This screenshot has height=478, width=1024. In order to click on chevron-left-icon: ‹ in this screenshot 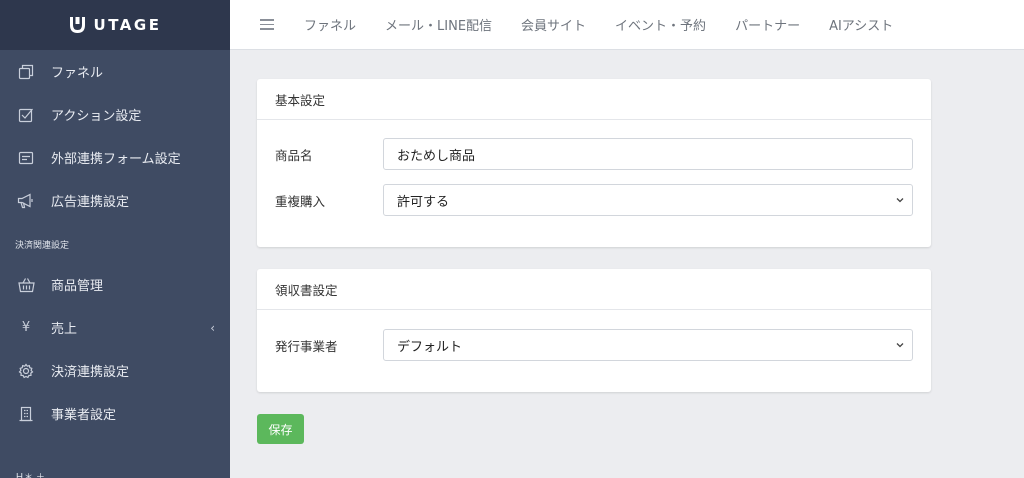, I will do `click(212, 327)`.